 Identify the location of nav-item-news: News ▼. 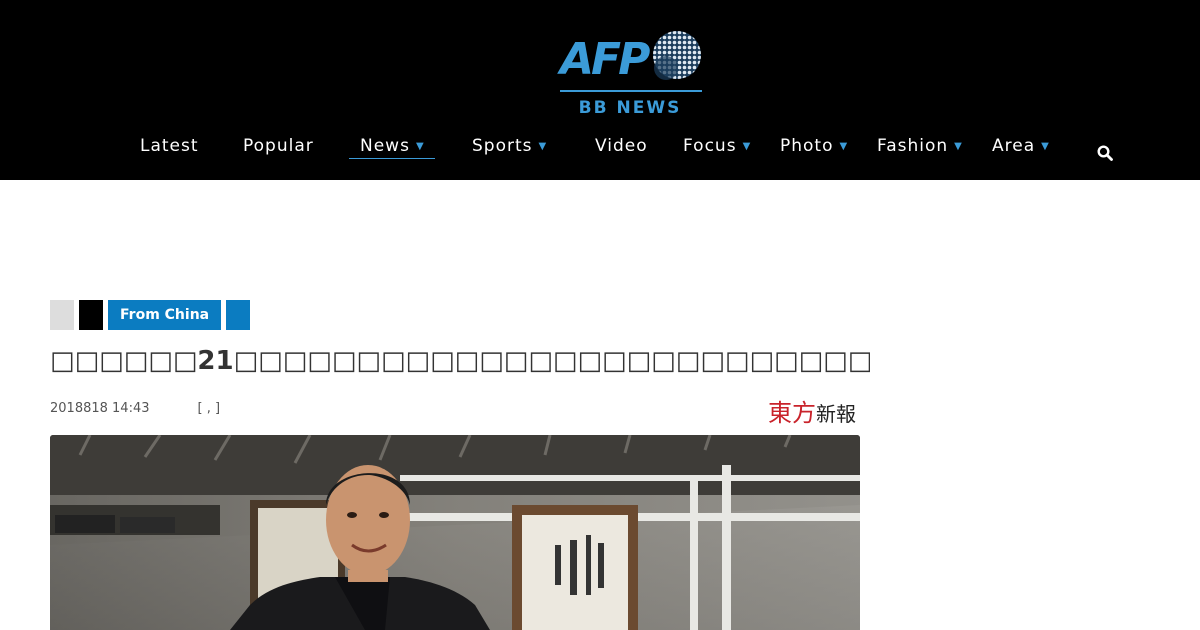
(392, 147).